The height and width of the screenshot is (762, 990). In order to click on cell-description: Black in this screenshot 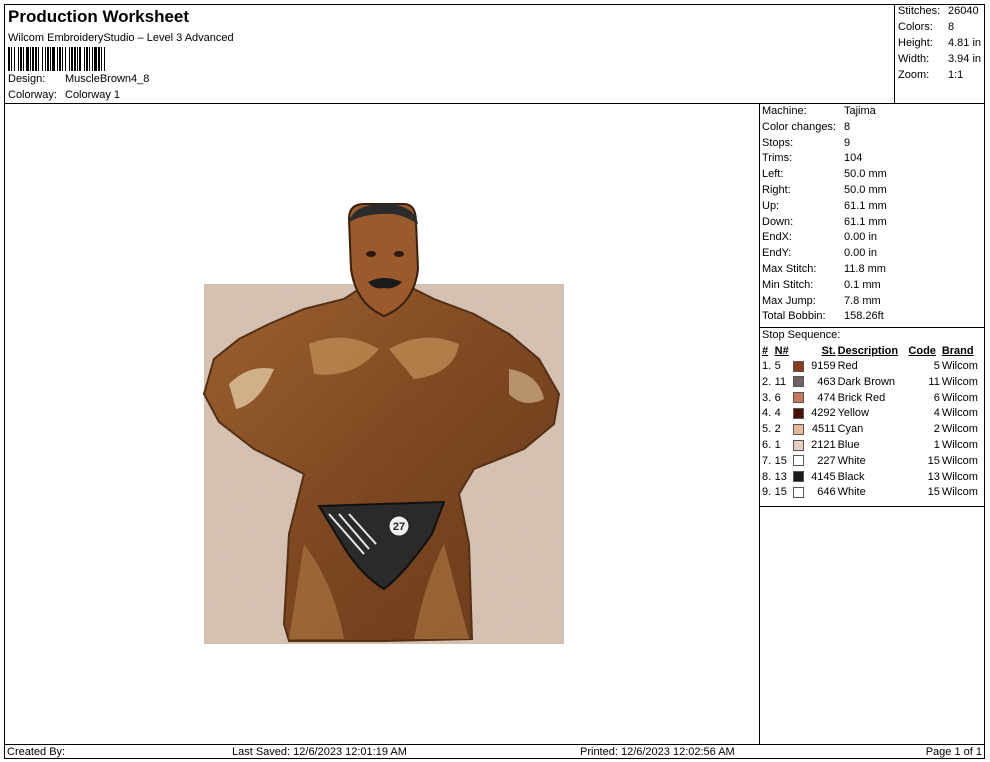, I will do `click(851, 476)`.